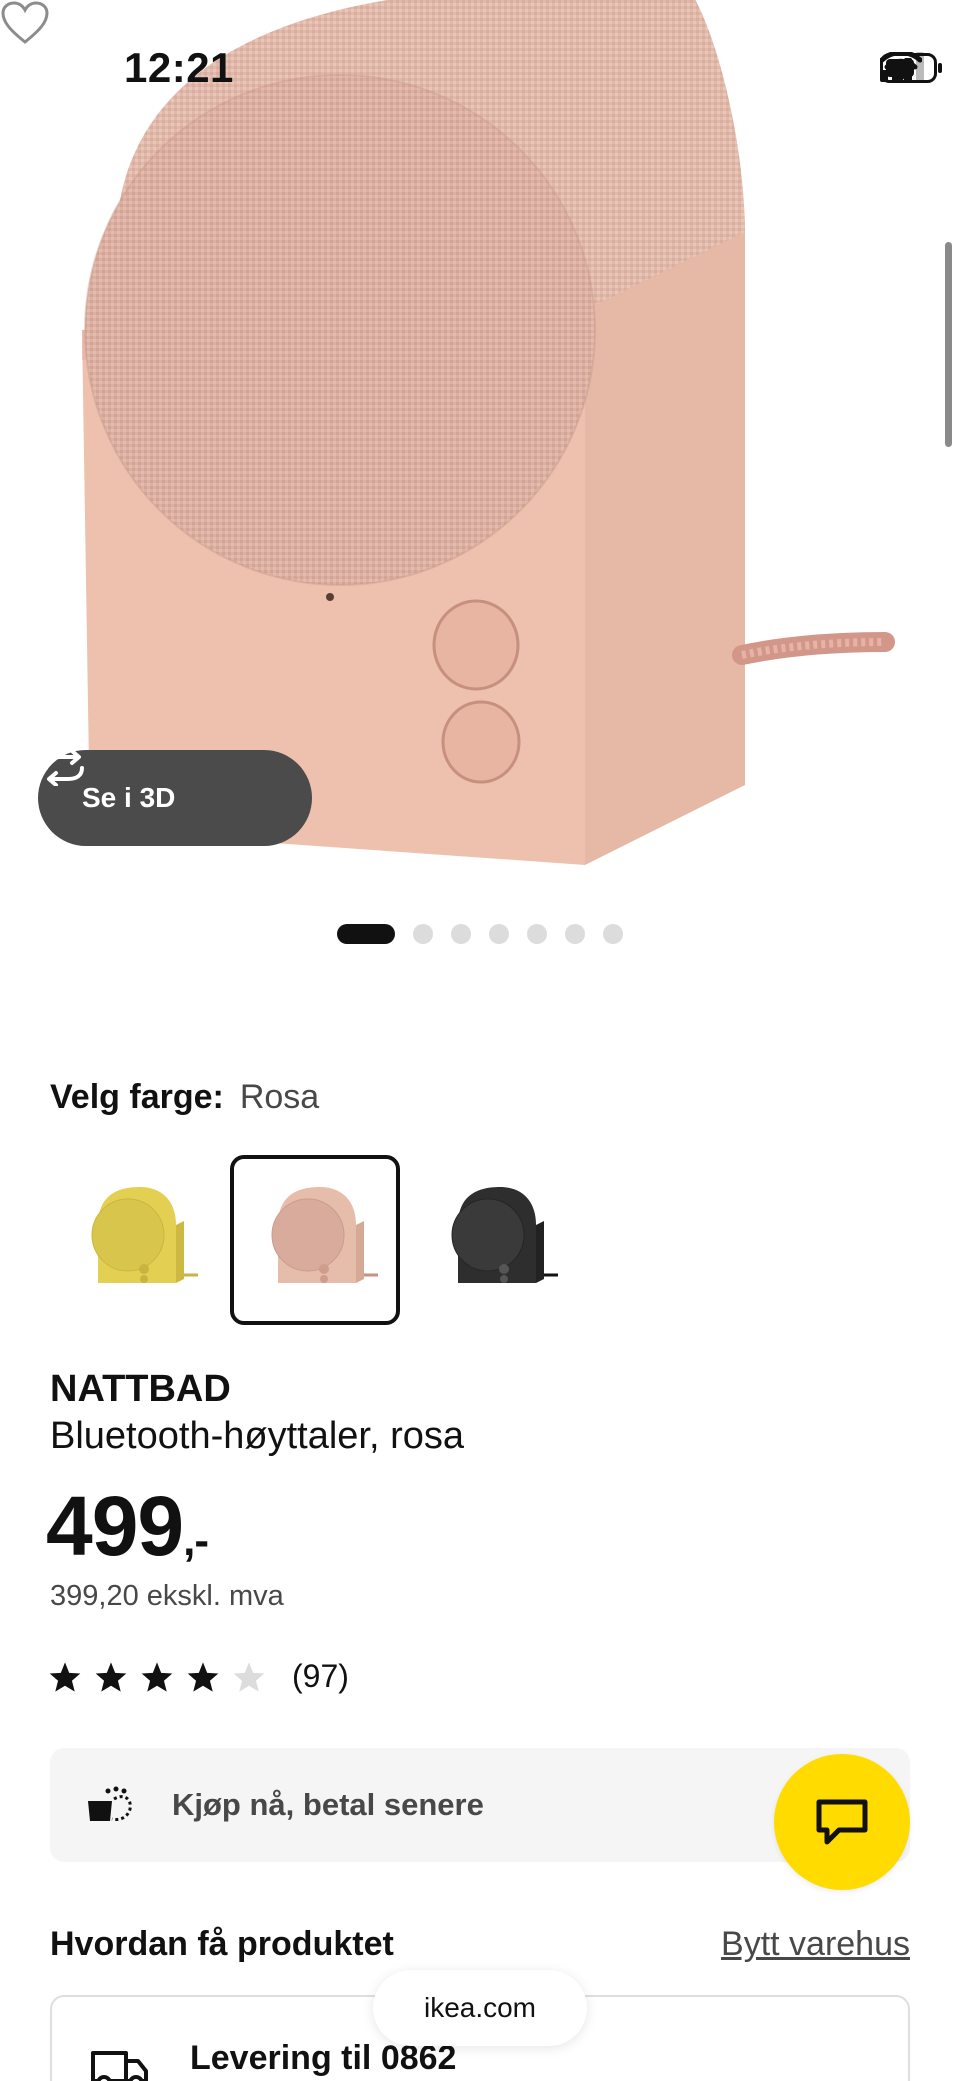 The height and width of the screenshot is (2081, 960). I want to click on color-swatch-yellow, so click(135, 1240).